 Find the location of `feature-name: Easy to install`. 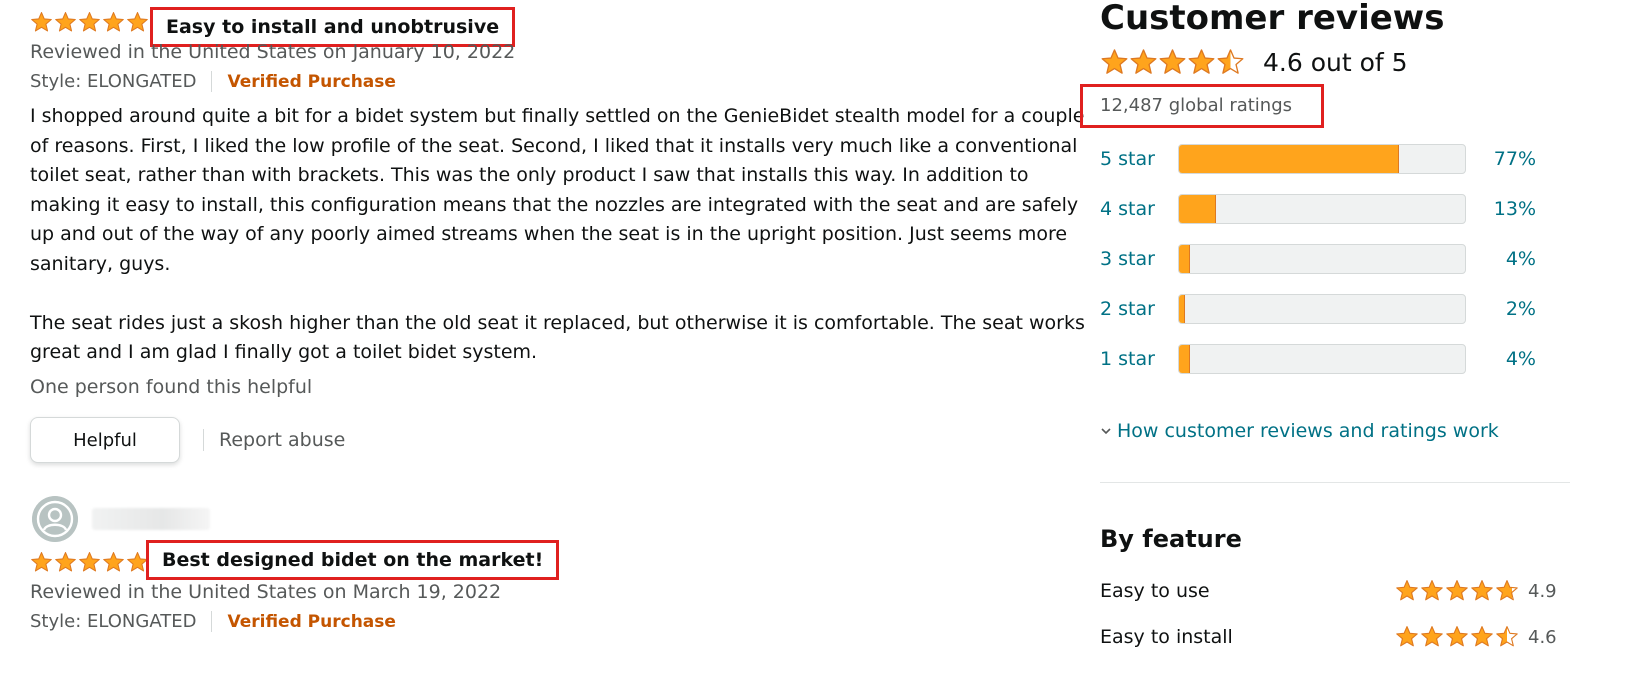

feature-name: Easy to install is located at coordinates (1166, 637).